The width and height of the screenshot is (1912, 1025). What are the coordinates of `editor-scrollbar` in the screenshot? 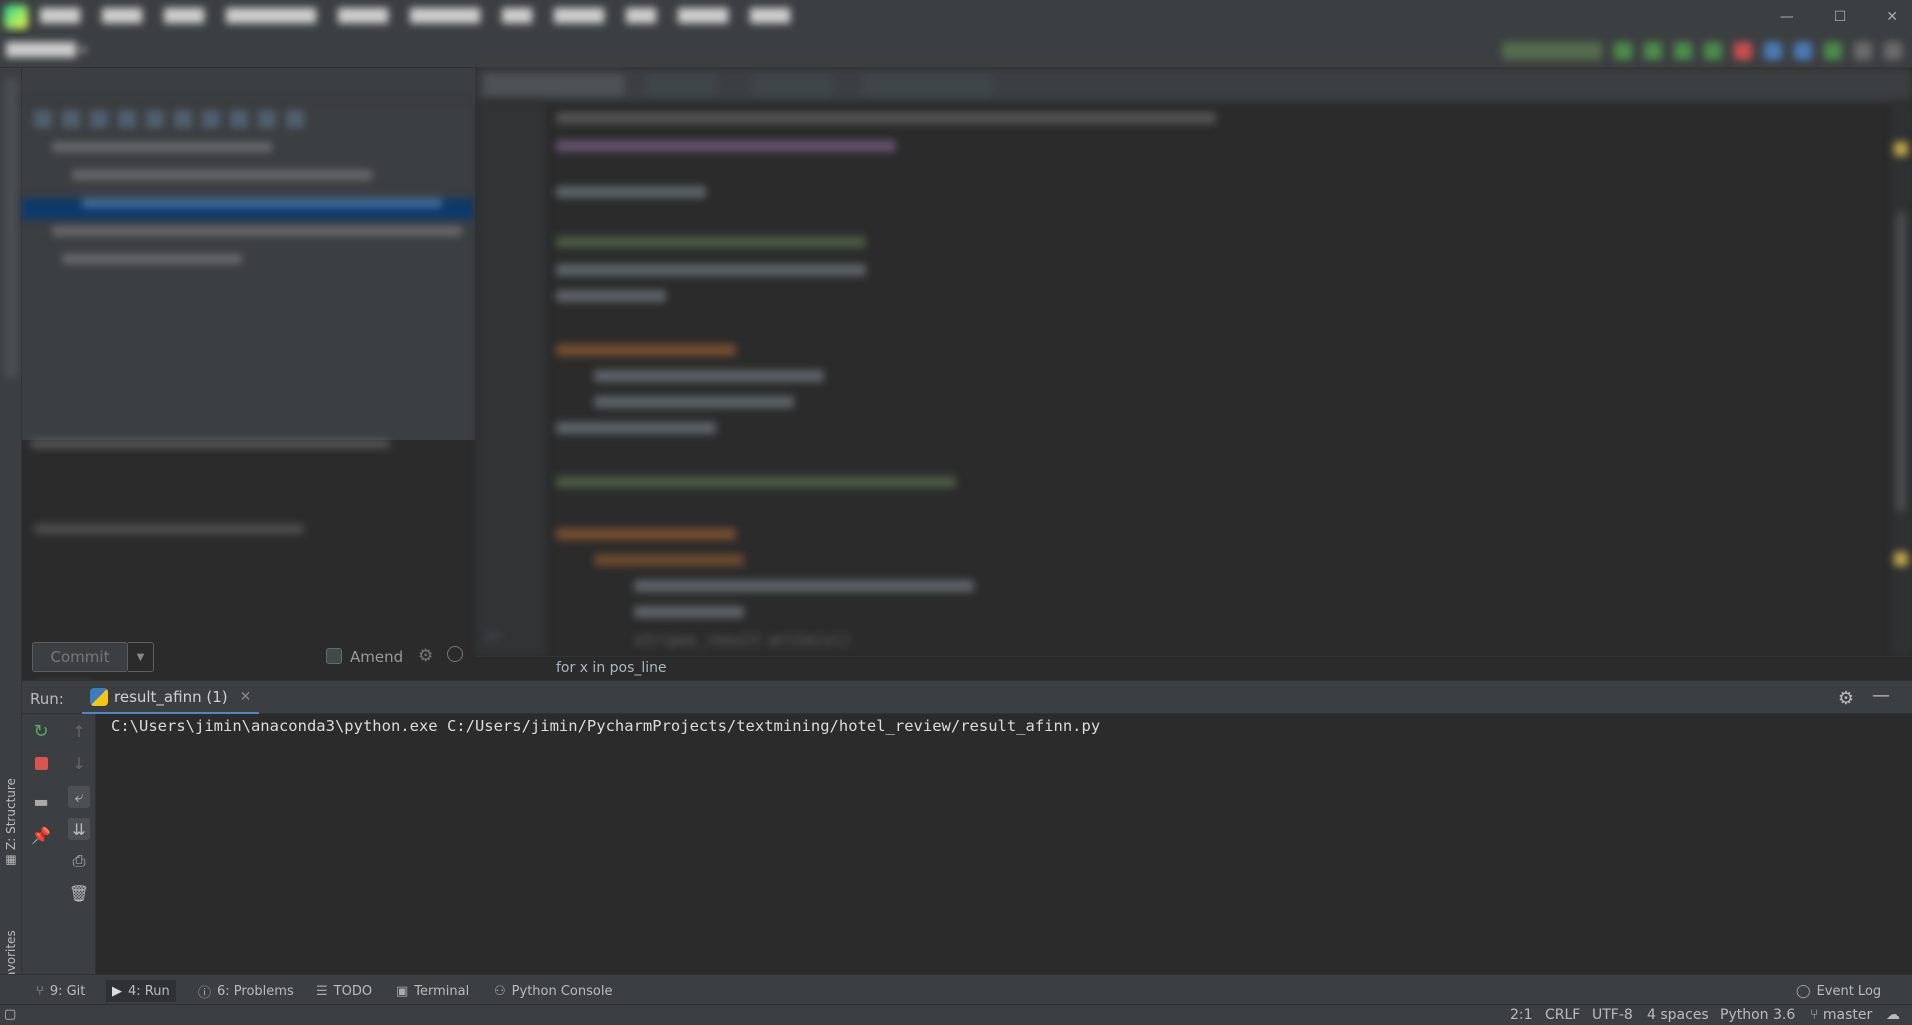 It's located at (1902, 379).